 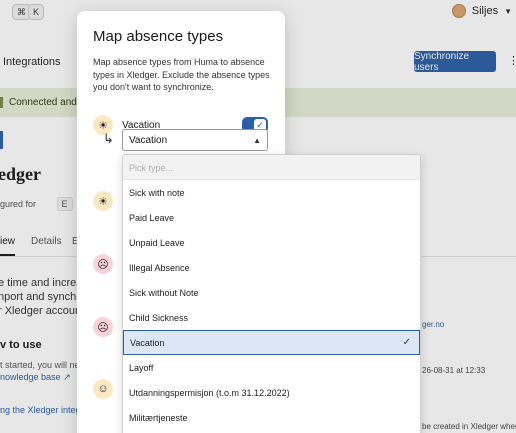 What do you see at coordinates (147, 342) in the screenshot?
I see `option-label: Vacation` at bounding box center [147, 342].